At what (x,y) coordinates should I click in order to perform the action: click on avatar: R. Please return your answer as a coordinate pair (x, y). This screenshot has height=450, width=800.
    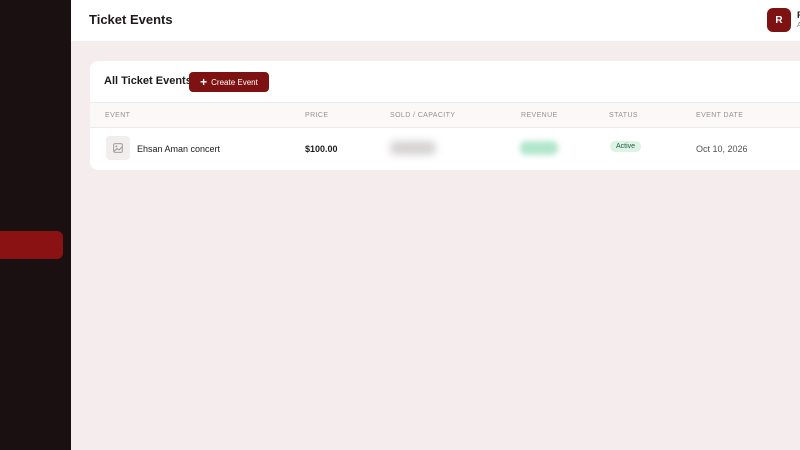
    Looking at the image, I should click on (779, 20).